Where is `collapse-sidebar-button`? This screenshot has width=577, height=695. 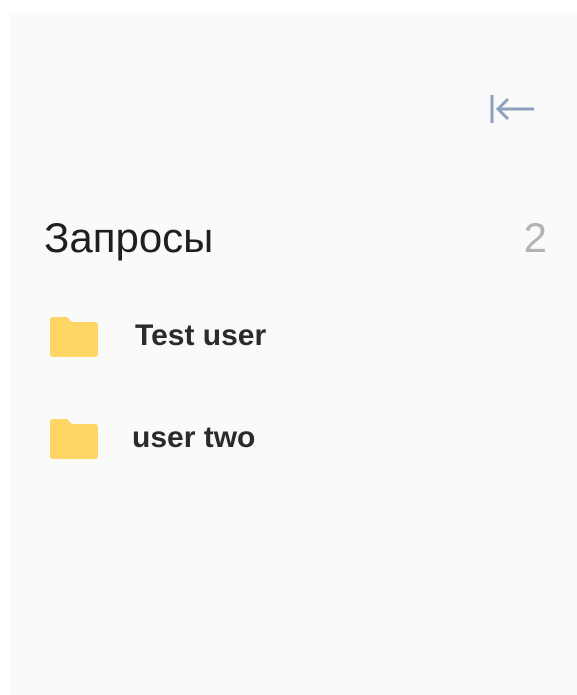
collapse-sidebar-button is located at coordinates (512, 109).